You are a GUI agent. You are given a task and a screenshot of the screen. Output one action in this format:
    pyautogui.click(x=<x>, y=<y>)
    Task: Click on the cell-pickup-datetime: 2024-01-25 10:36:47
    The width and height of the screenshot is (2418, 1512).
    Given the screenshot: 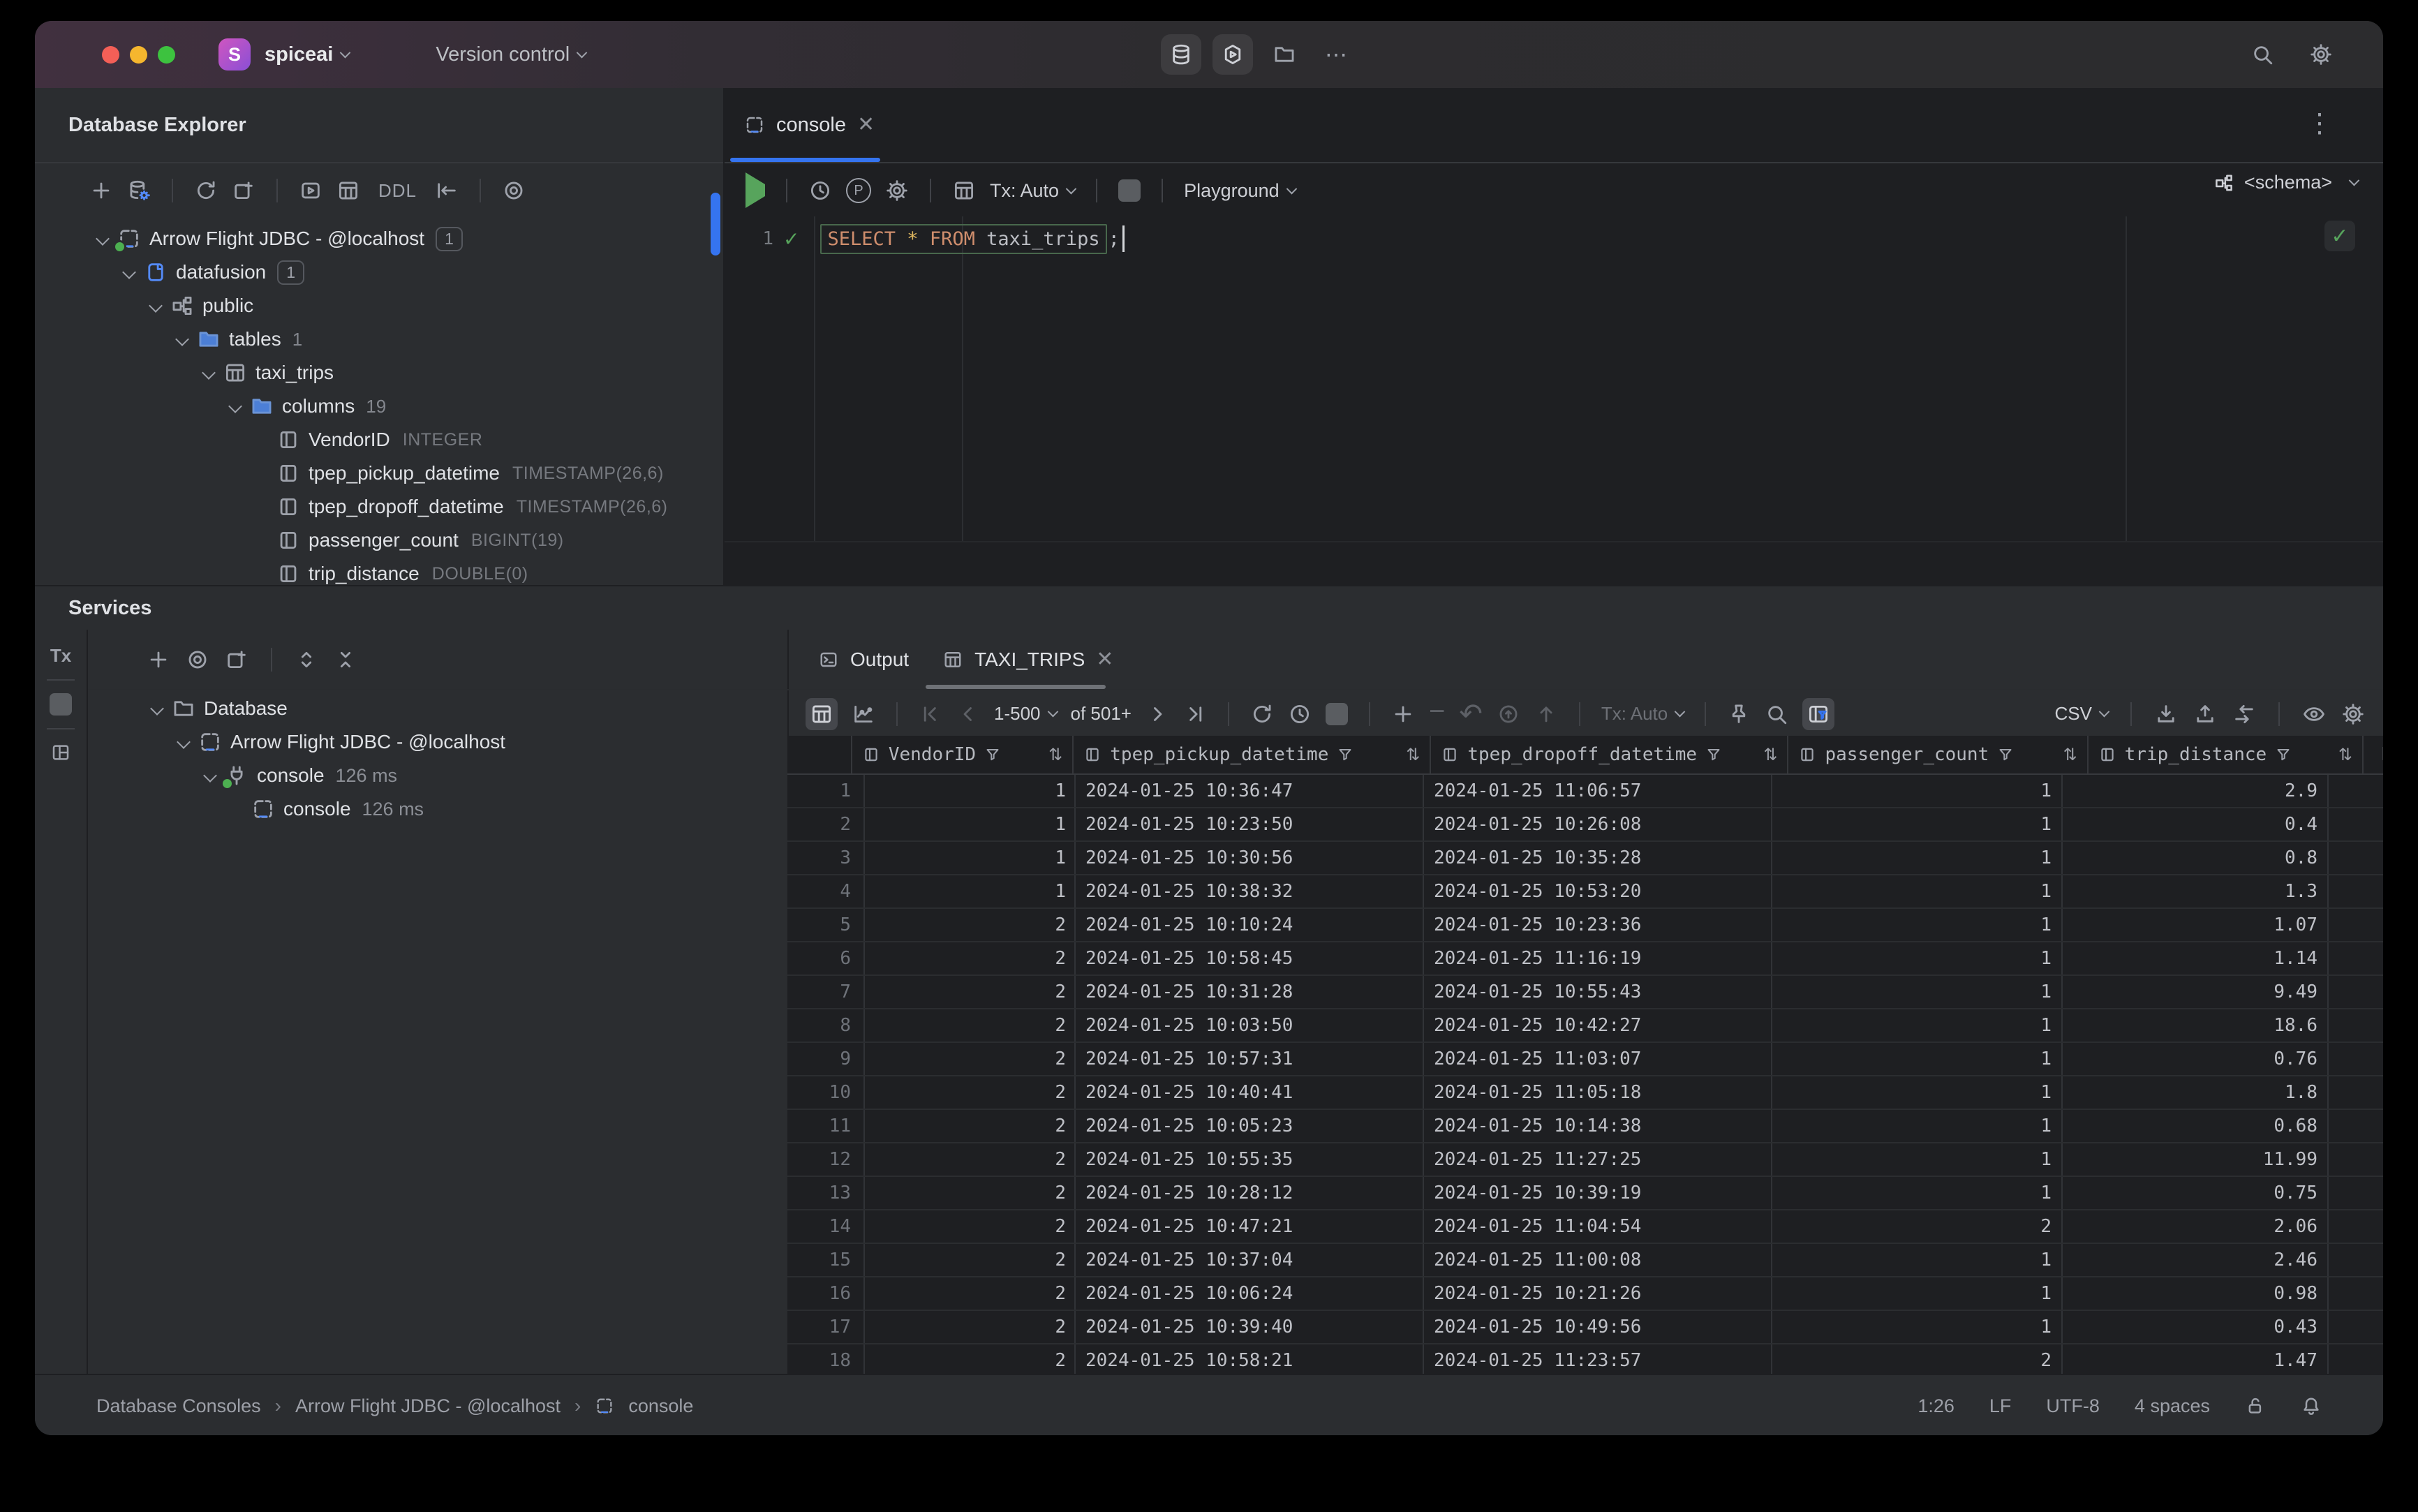 What is the action you would take?
    pyautogui.click(x=1250, y=791)
    